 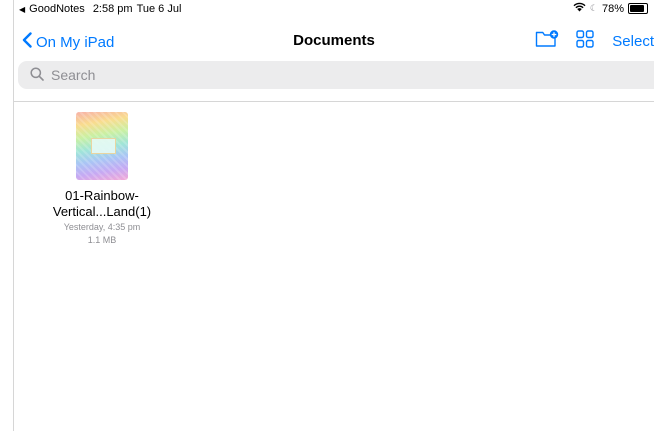 I want to click on new-folder-button, so click(x=547, y=41).